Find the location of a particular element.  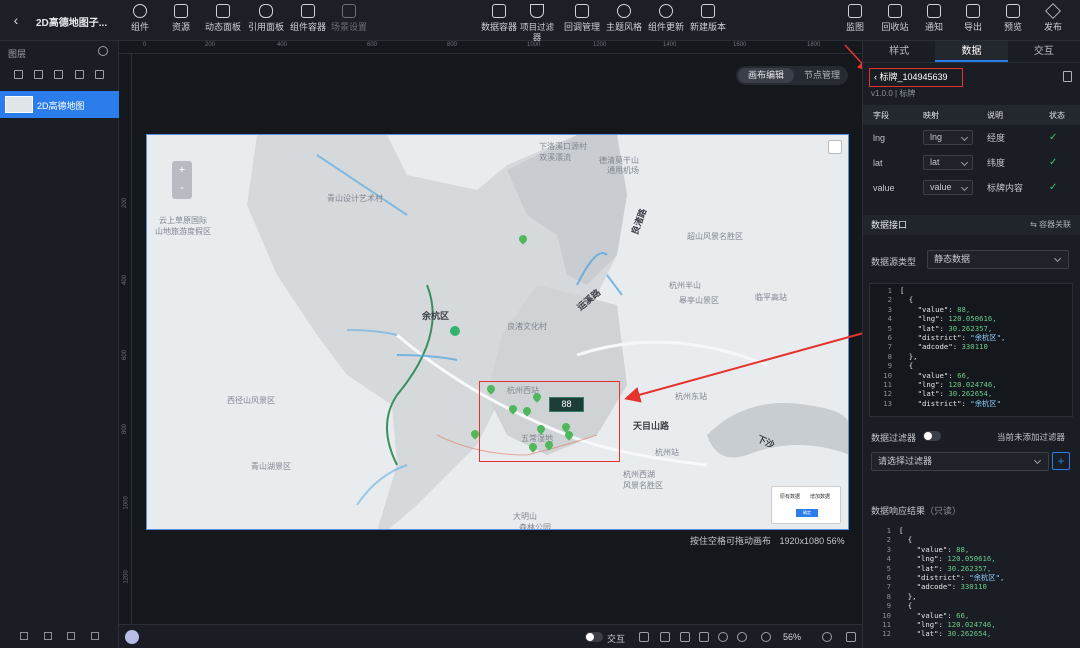

toolbar-theme-button: 主题风格 is located at coordinates (624, 21).